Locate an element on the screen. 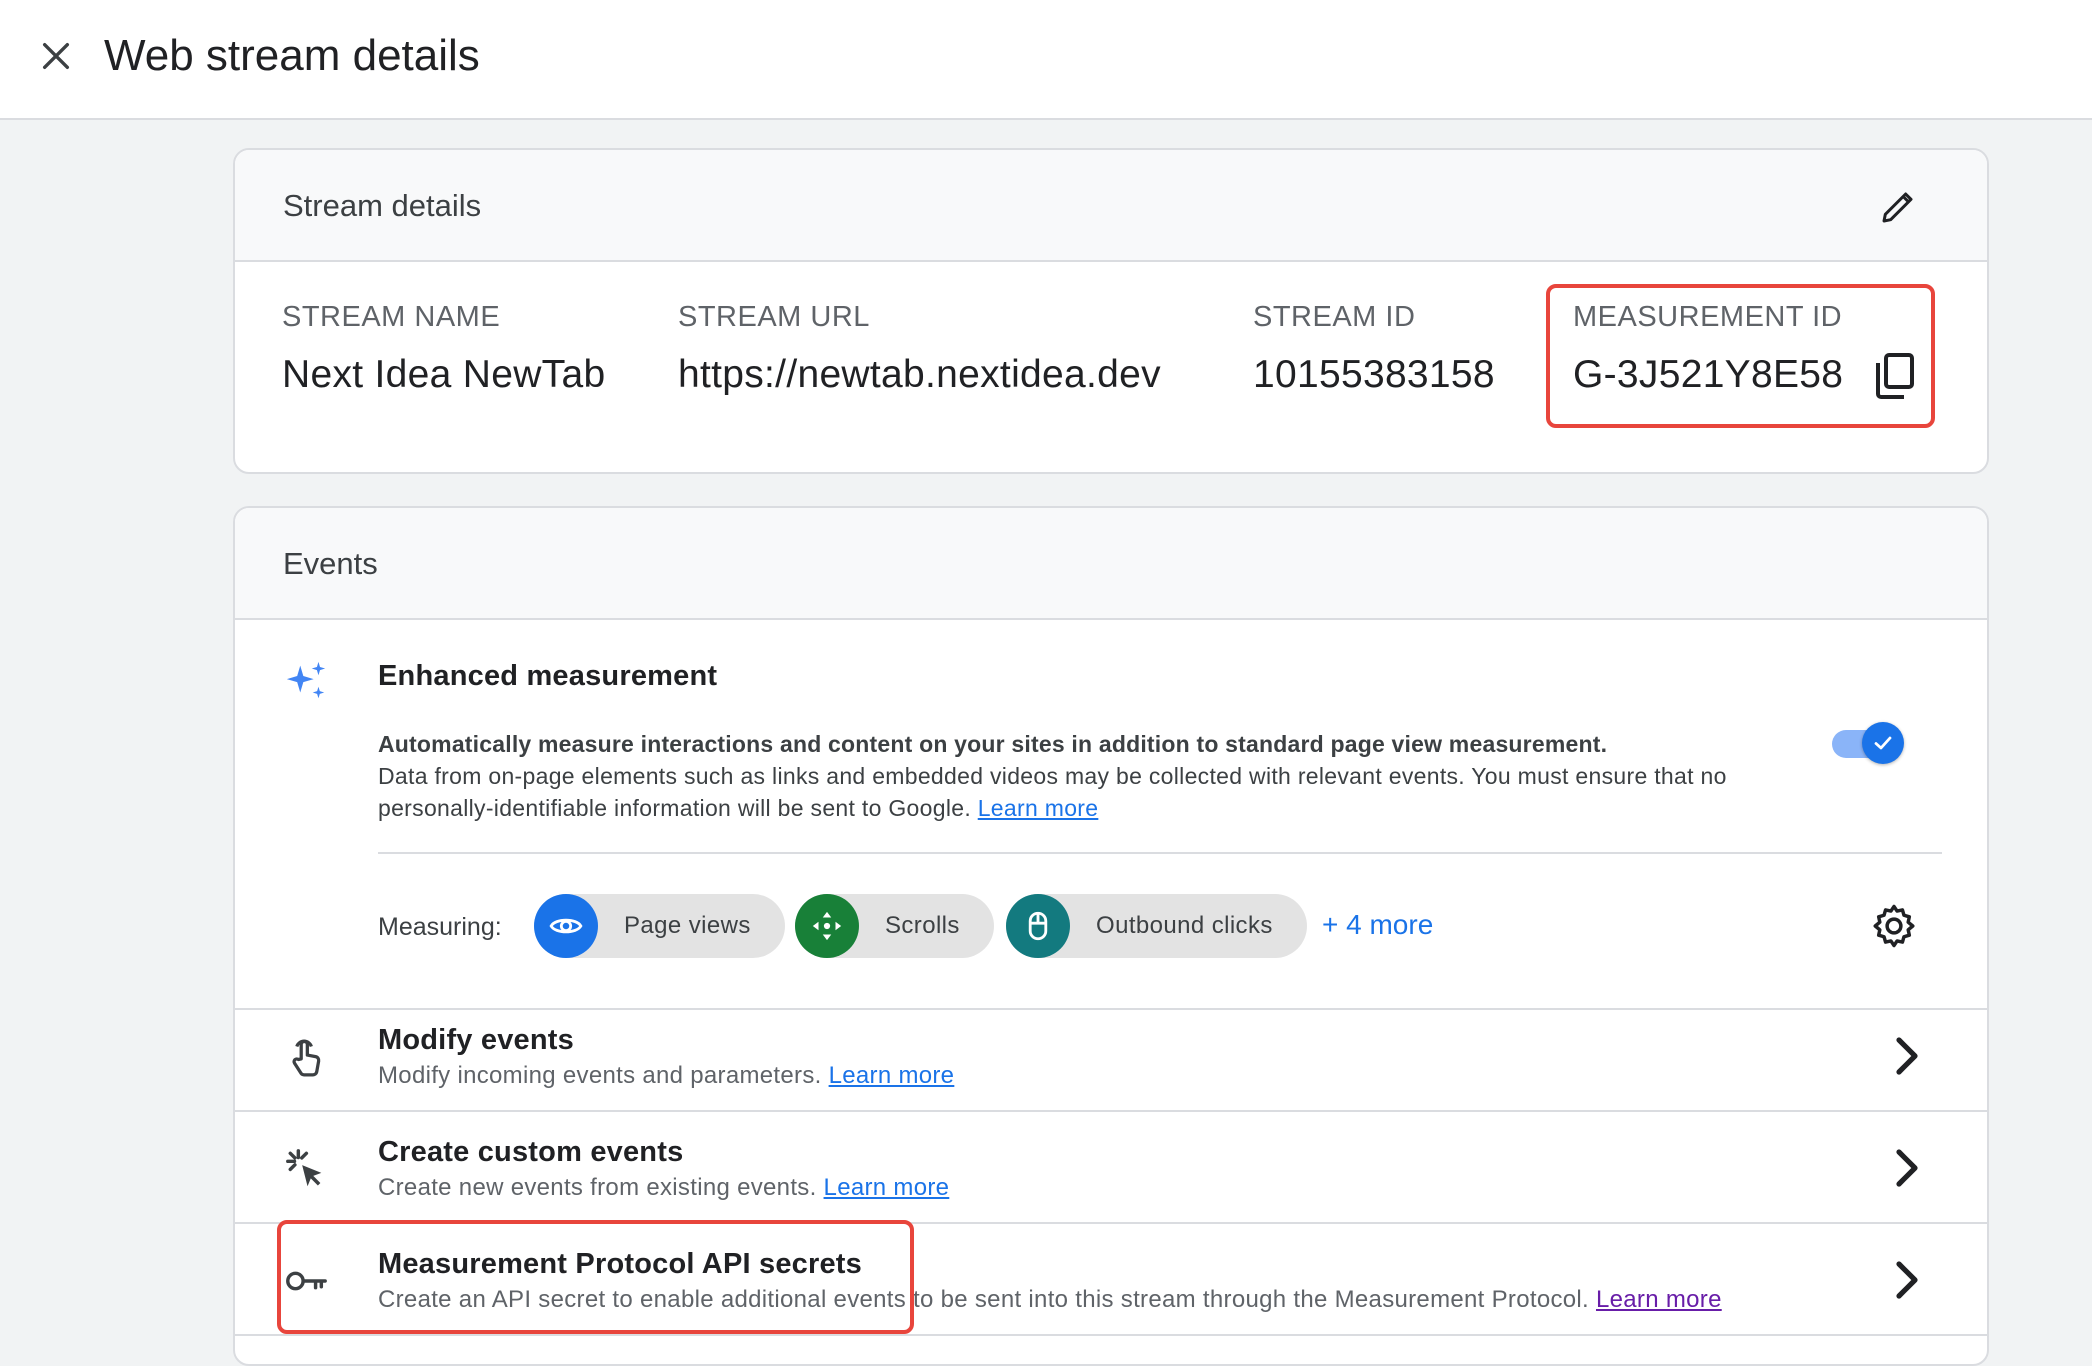 Image resolution: width=2092 pixels, height=1366 pixels. stream-id-field: STREAM ID 10155383158 is located at coordinates (1374, 349).